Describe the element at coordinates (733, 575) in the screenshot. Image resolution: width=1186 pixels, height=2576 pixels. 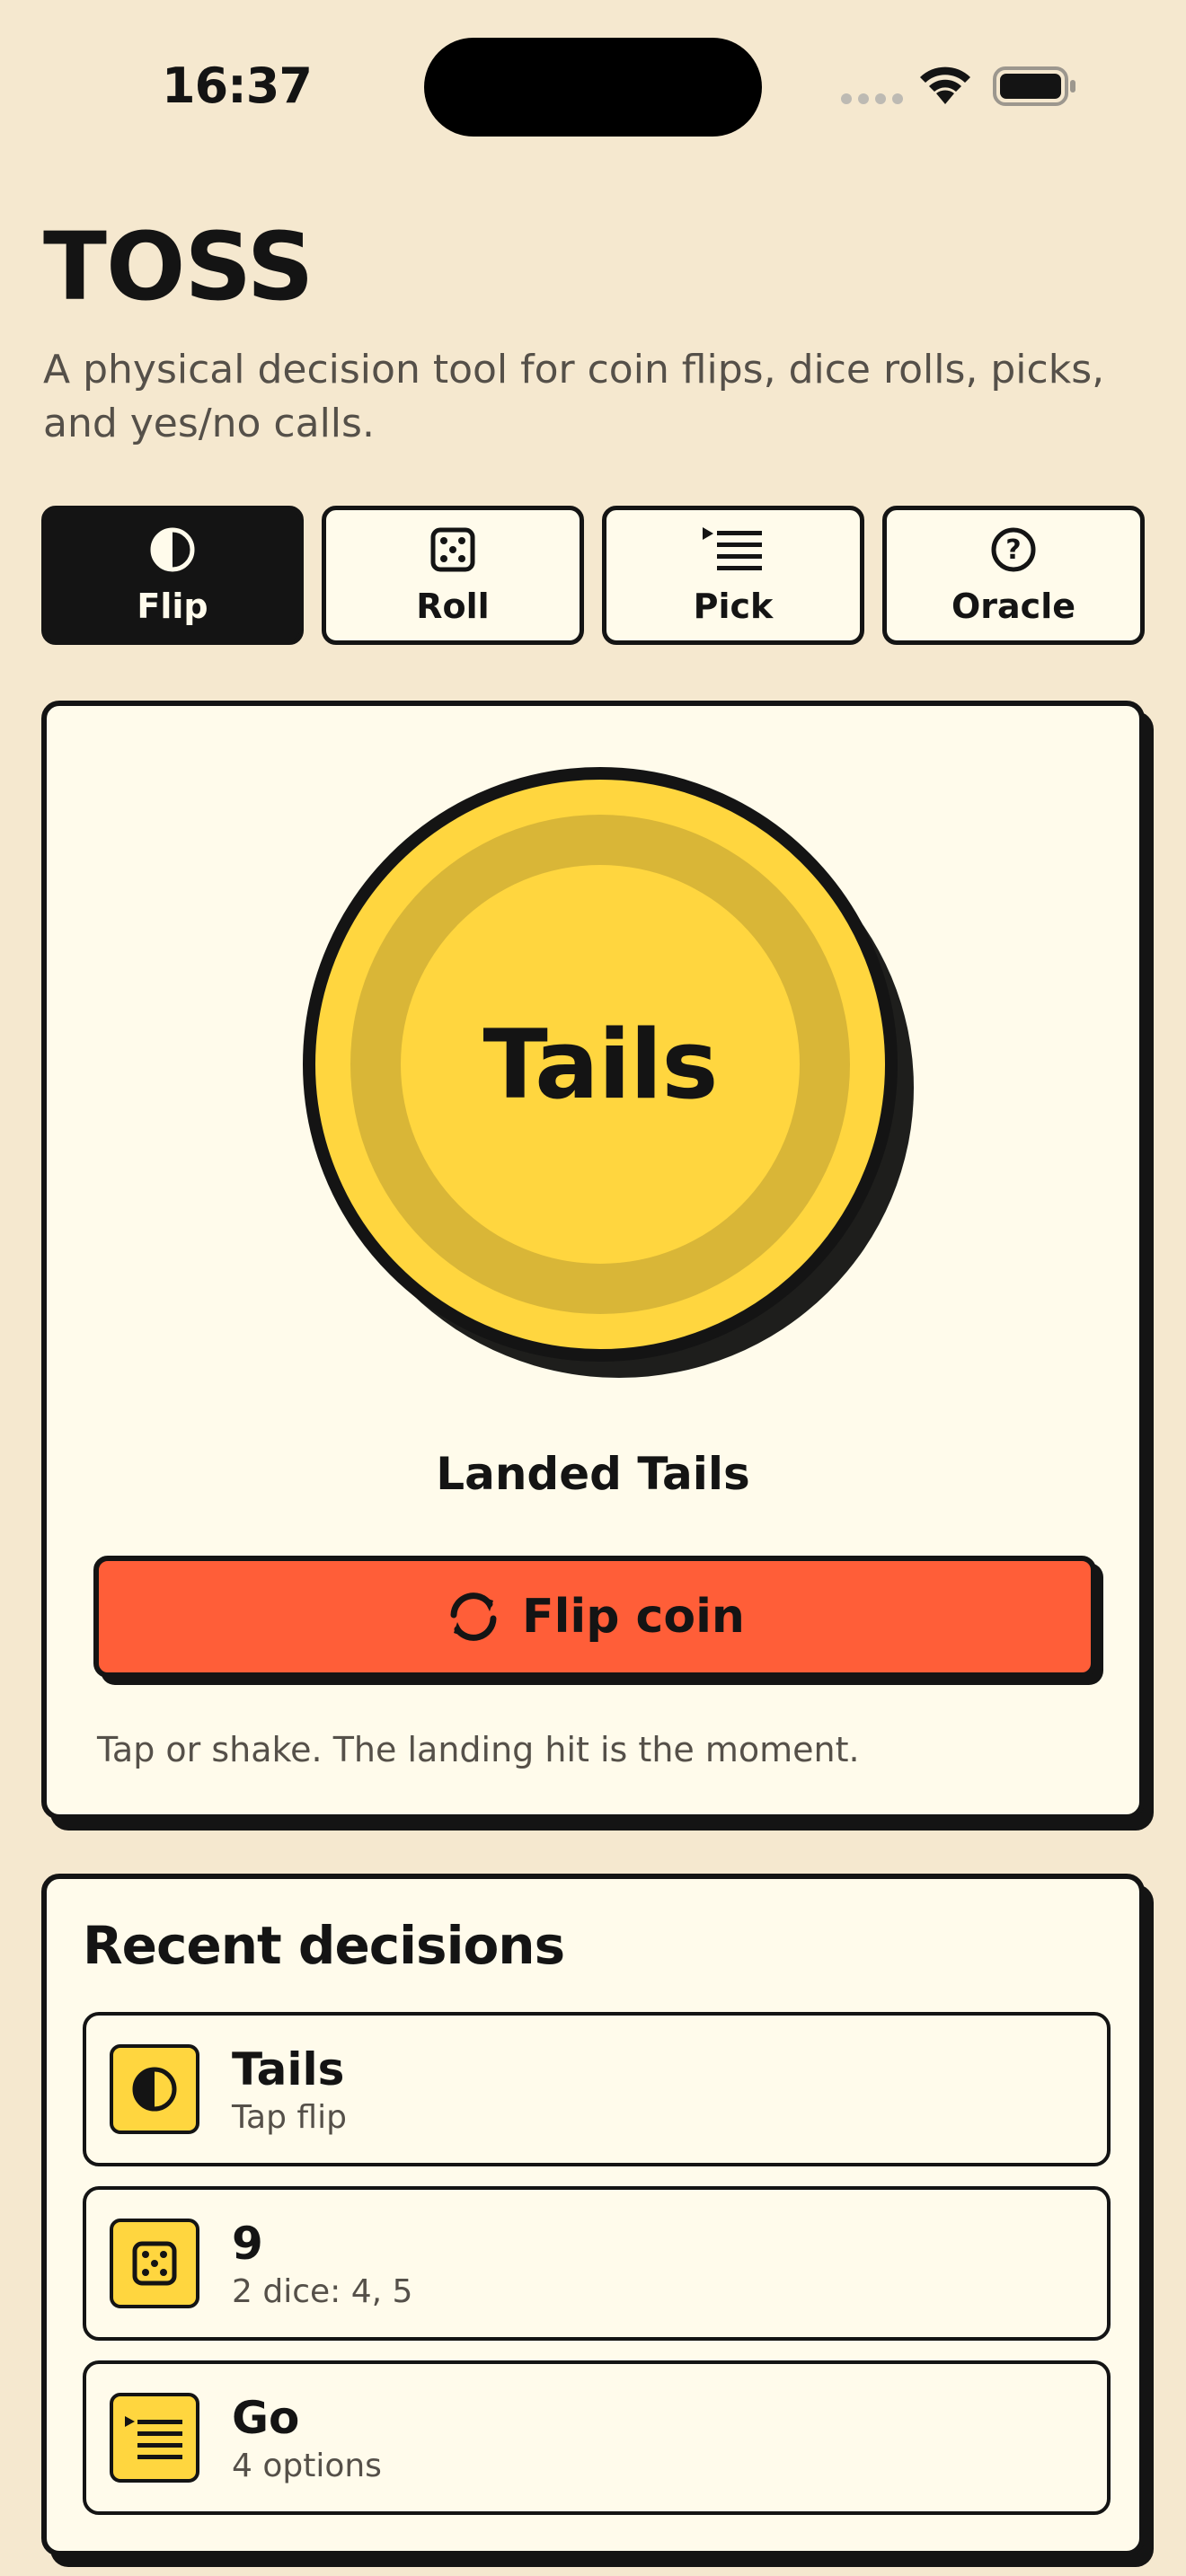
I see `tab-pick: Pick` at that location.